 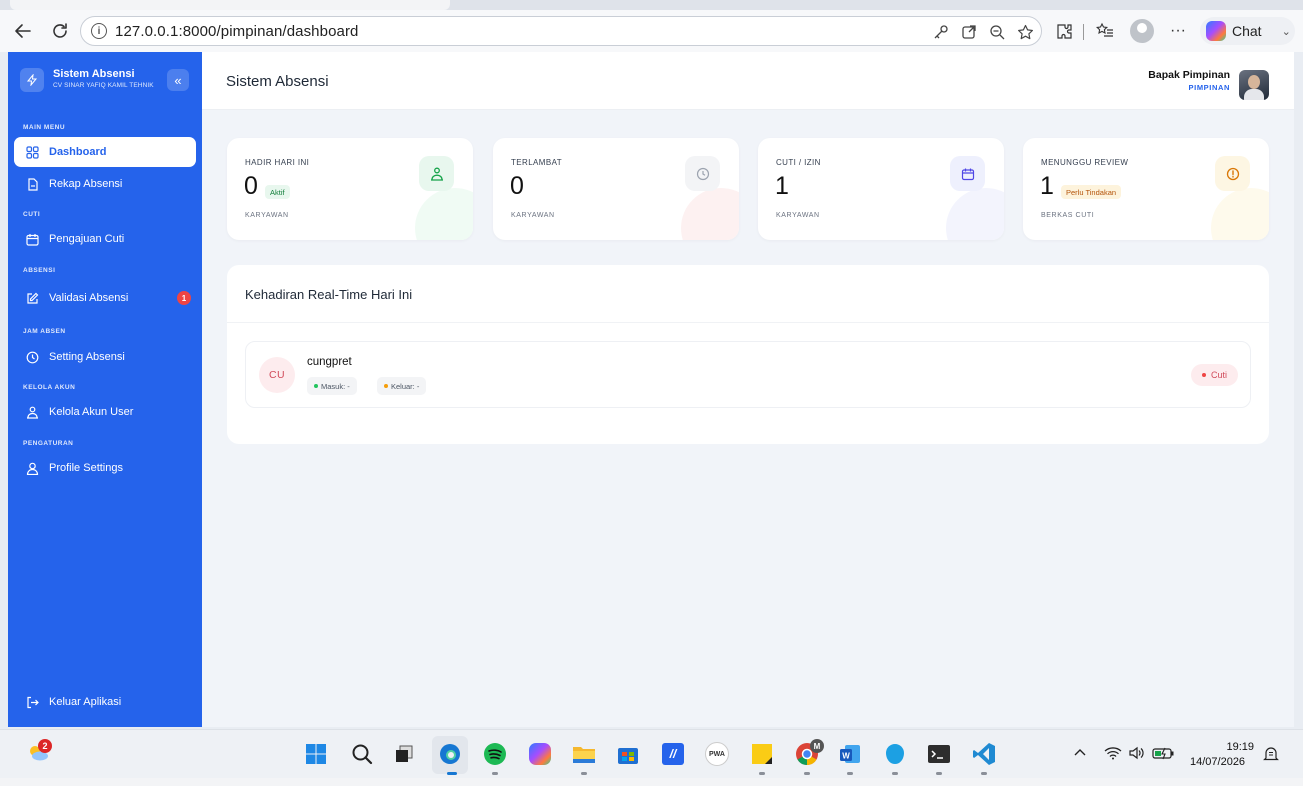 I want to click on user-icon, so click(x=32, y=468).